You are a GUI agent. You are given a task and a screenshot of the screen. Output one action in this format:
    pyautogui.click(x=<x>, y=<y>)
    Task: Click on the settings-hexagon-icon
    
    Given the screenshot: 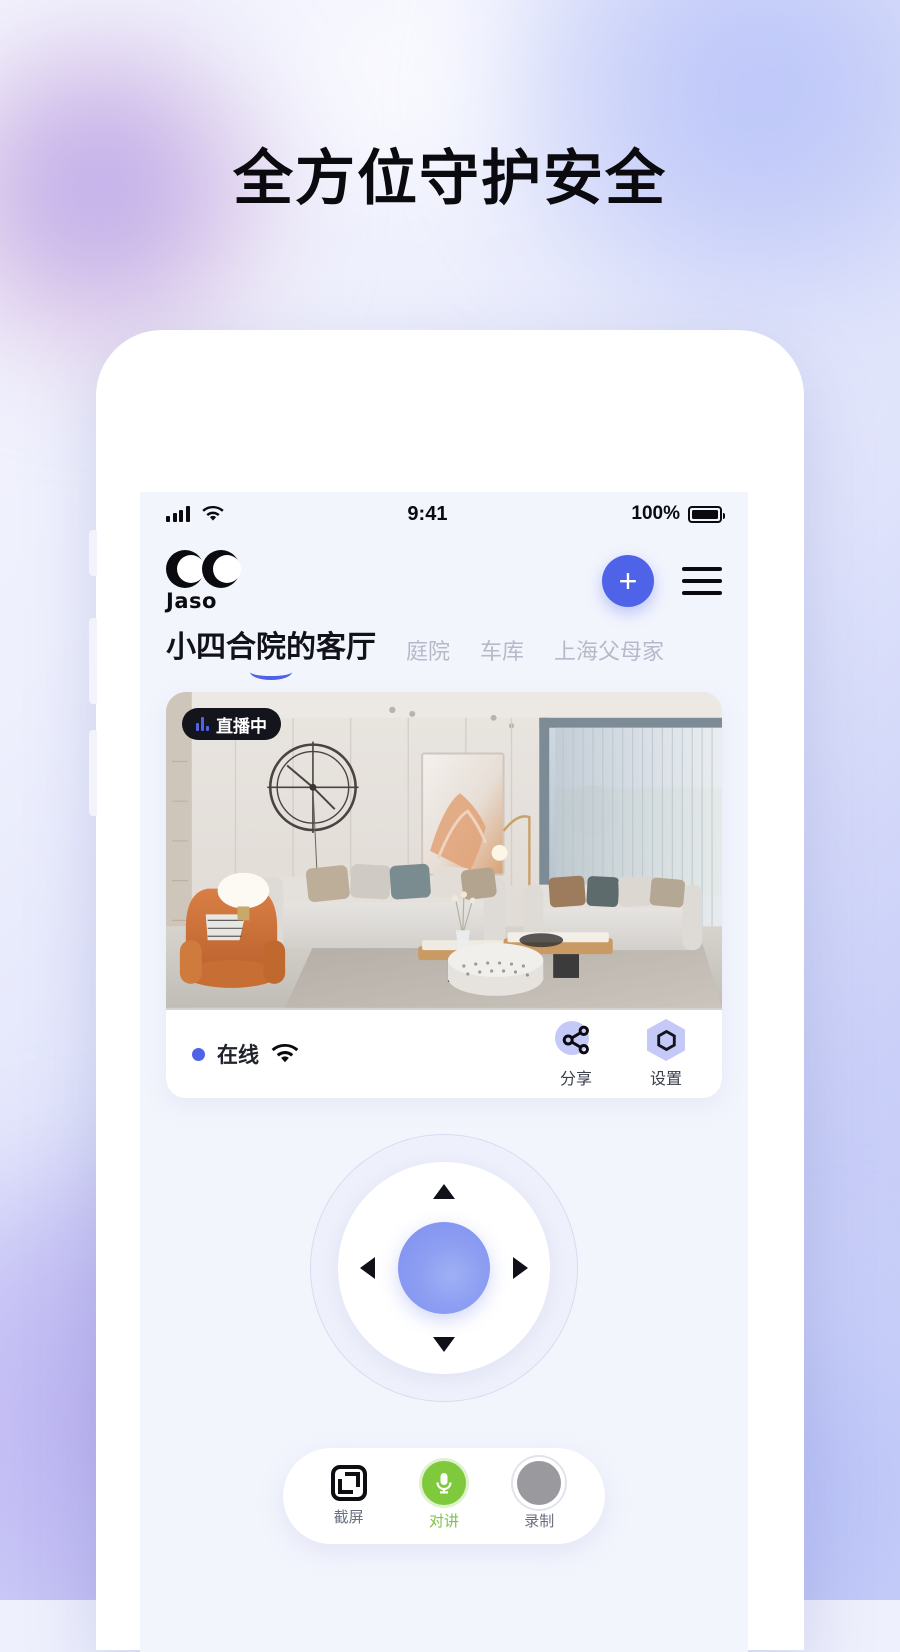 What is the action you would take?
    pyautogui.click(x=666, y=1040)
    